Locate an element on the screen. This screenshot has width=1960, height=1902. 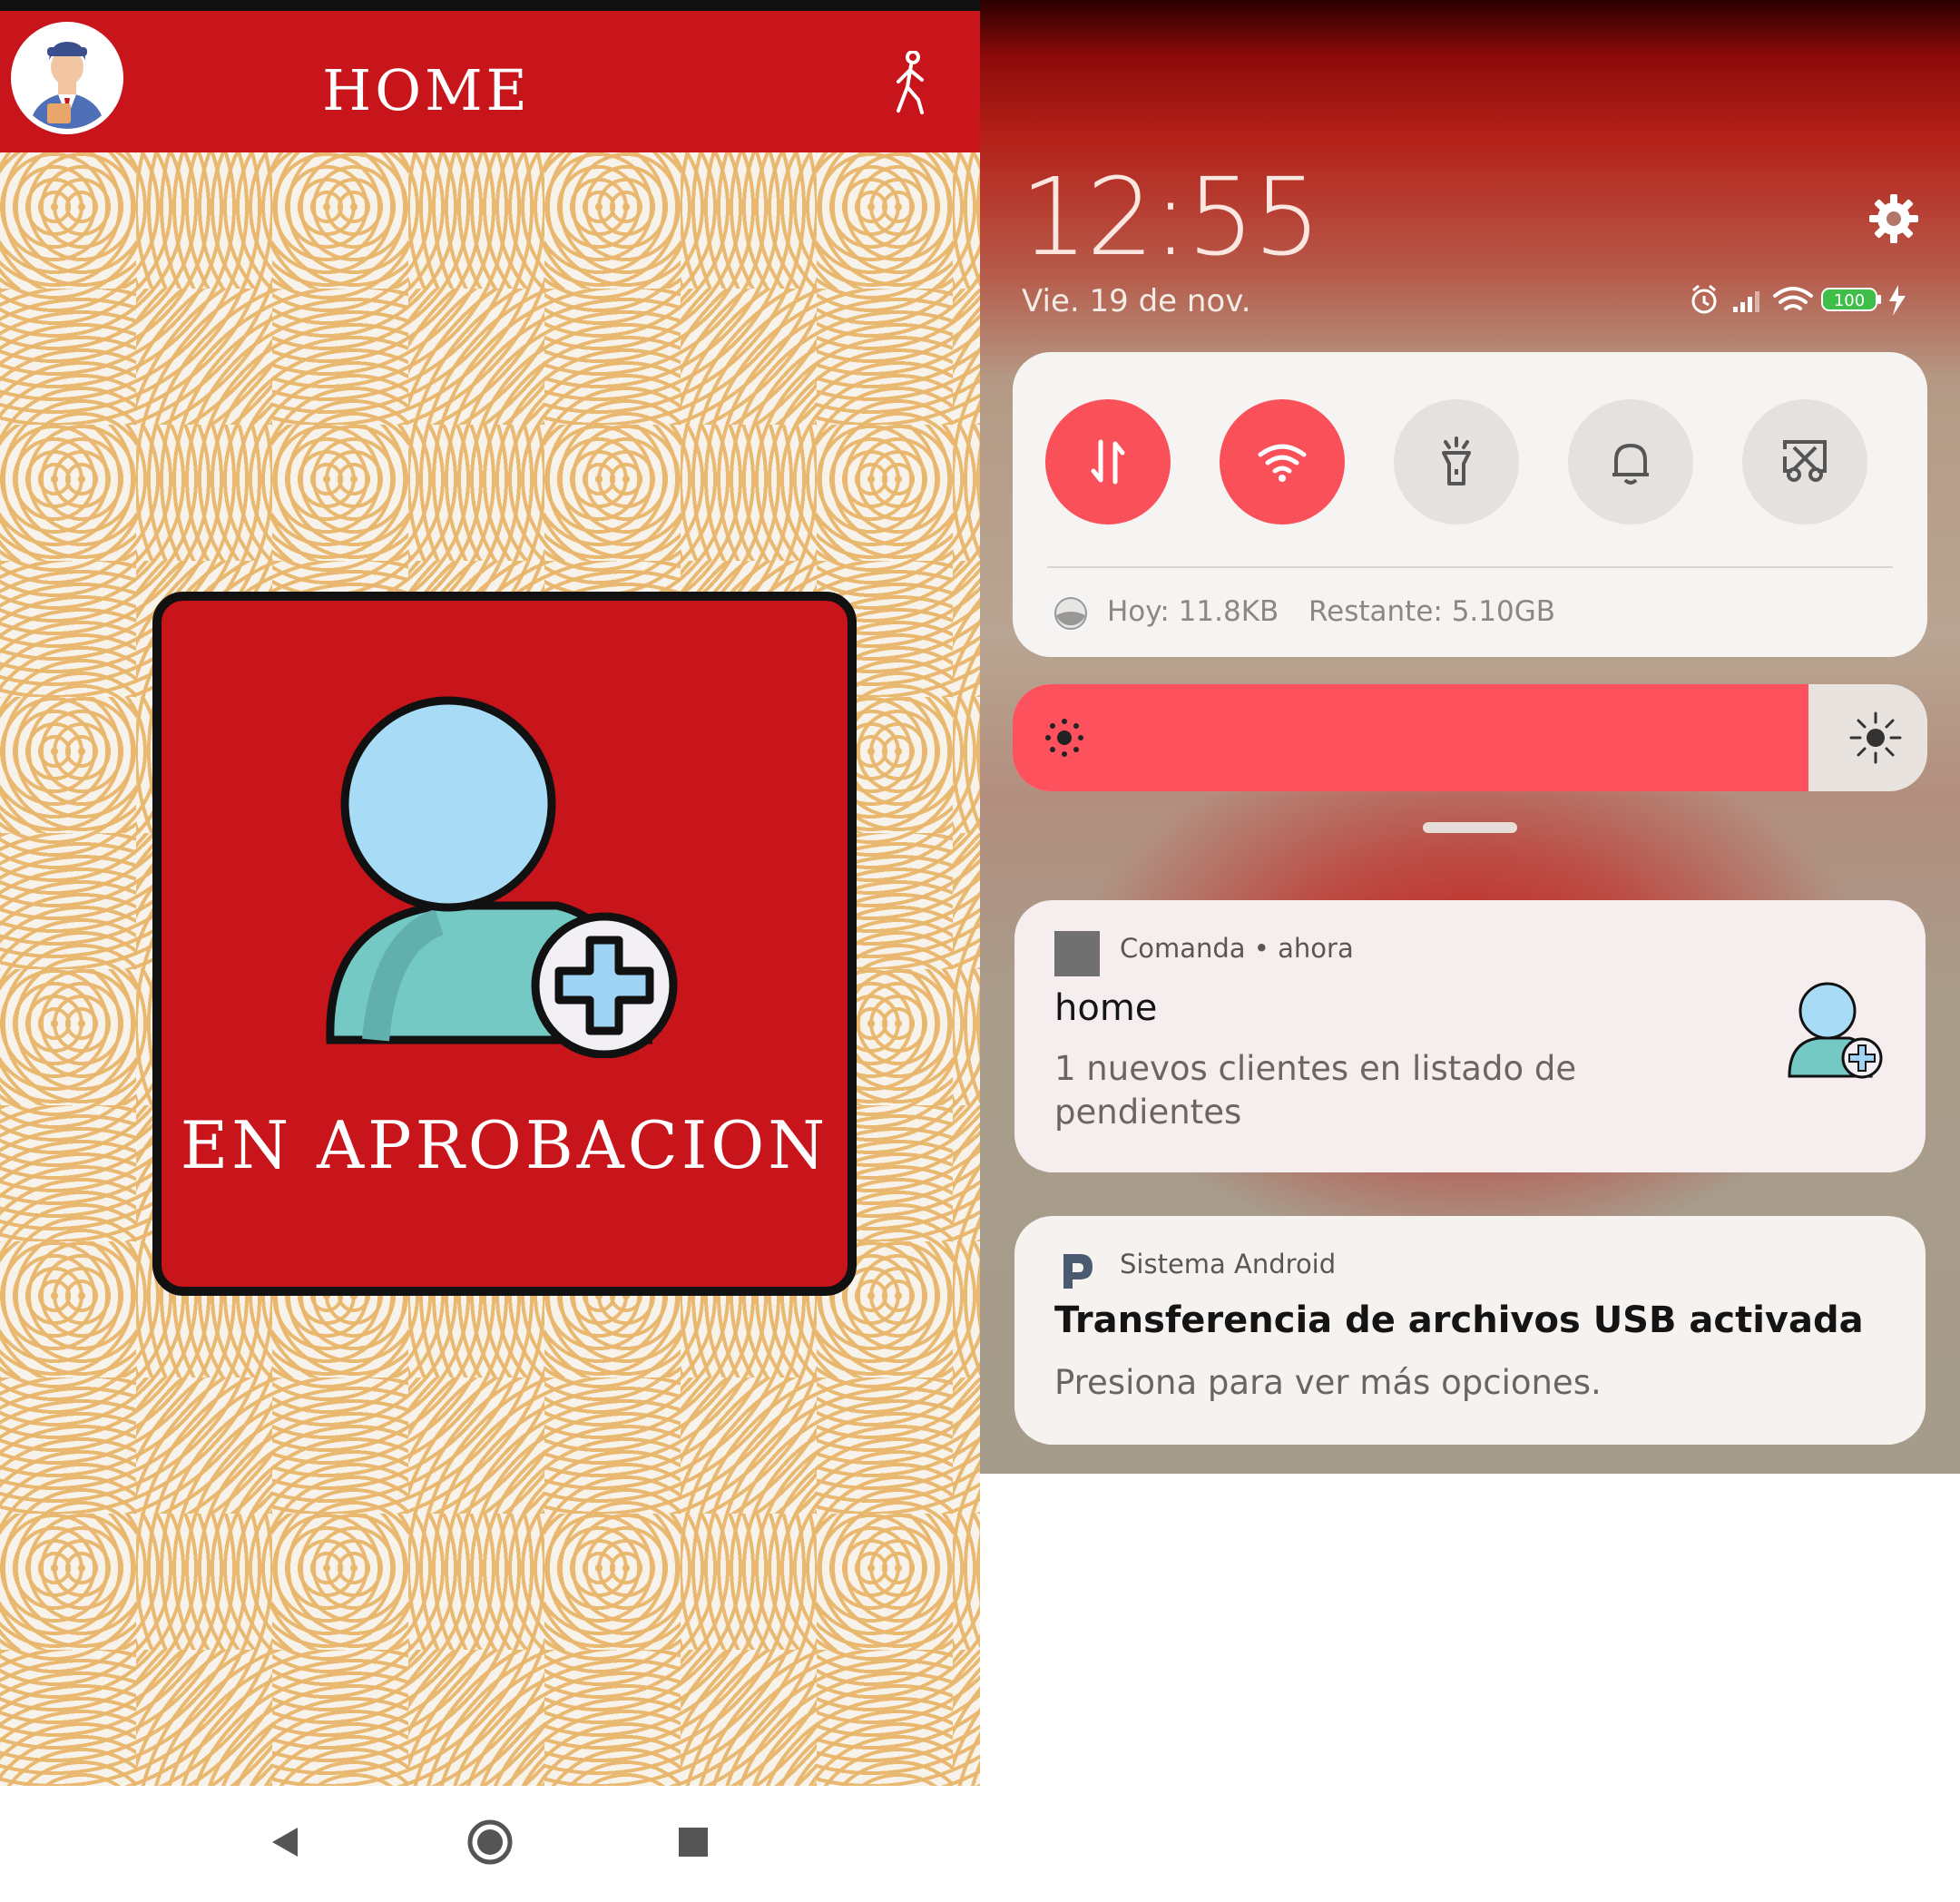
battery-icon: 100 is located at coordinates (1851, 299).